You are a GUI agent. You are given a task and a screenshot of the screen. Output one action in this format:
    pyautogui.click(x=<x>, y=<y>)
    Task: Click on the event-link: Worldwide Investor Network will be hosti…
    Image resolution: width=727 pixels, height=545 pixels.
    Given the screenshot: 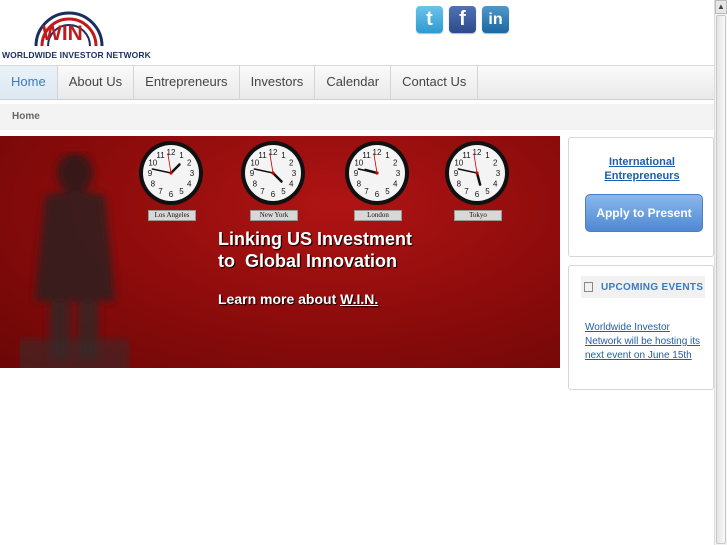 What is the action you would take?
    pyautogui.click(x=647, y=342)
    